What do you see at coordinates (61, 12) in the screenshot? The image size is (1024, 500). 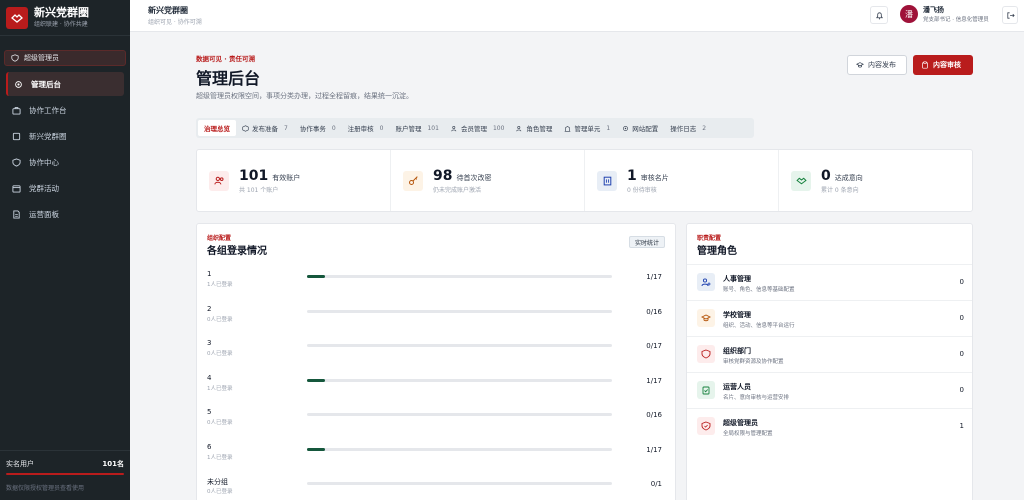 I see `brand-title: 新兴党群圈` at bounding box center [61, 12].